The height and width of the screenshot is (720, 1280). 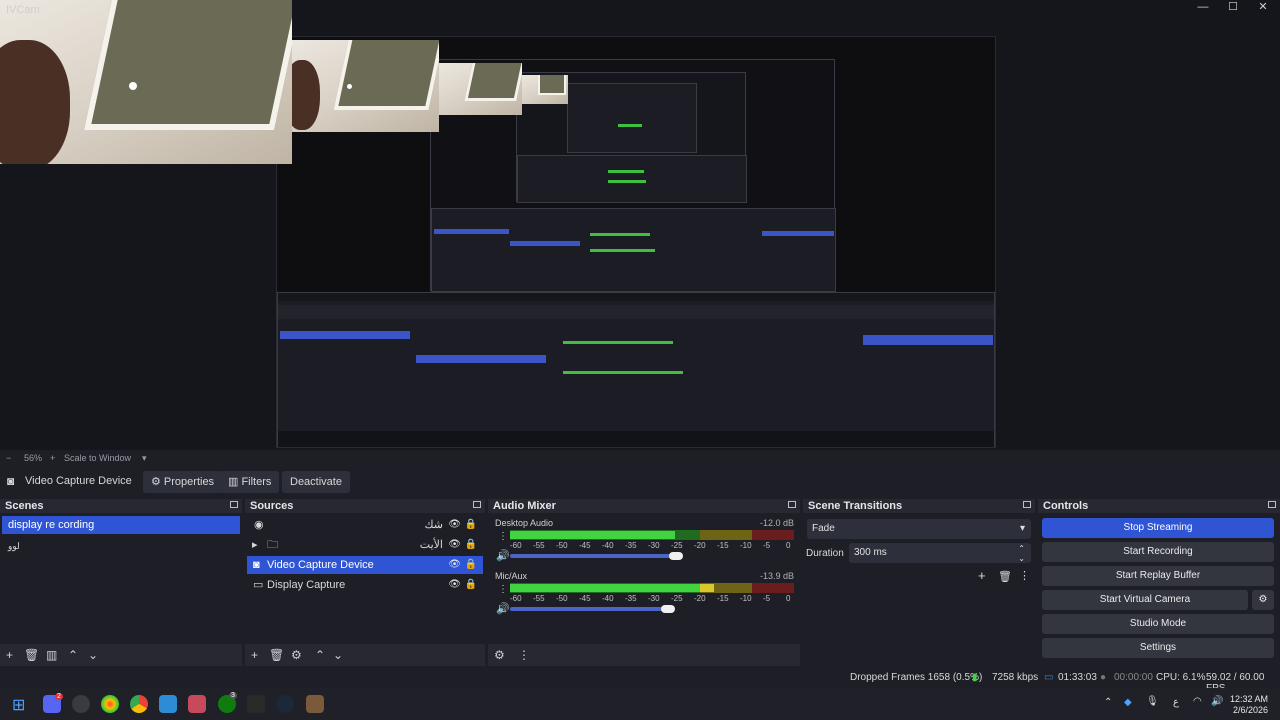 I want to click on properties-button: ⚙ Properties, so click(x=183, y=482).